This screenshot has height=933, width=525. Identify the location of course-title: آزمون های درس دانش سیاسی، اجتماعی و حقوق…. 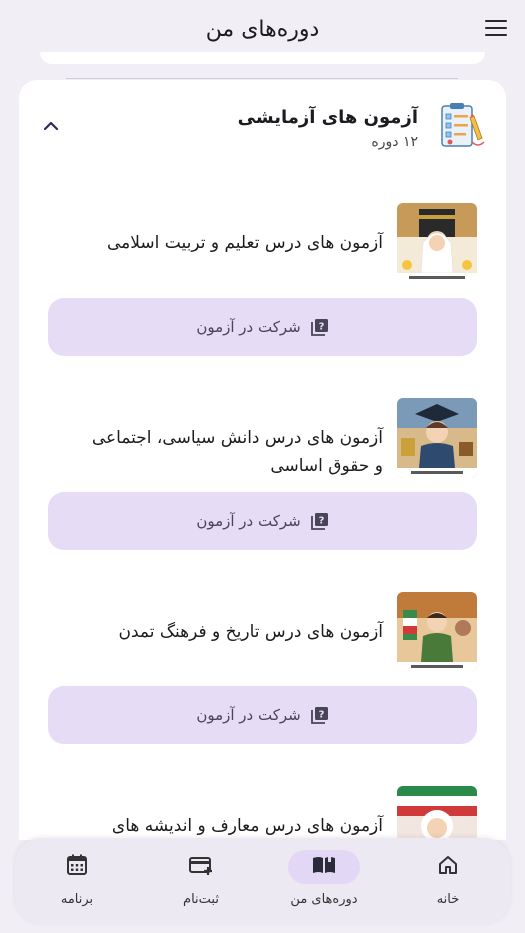
(237, 452).